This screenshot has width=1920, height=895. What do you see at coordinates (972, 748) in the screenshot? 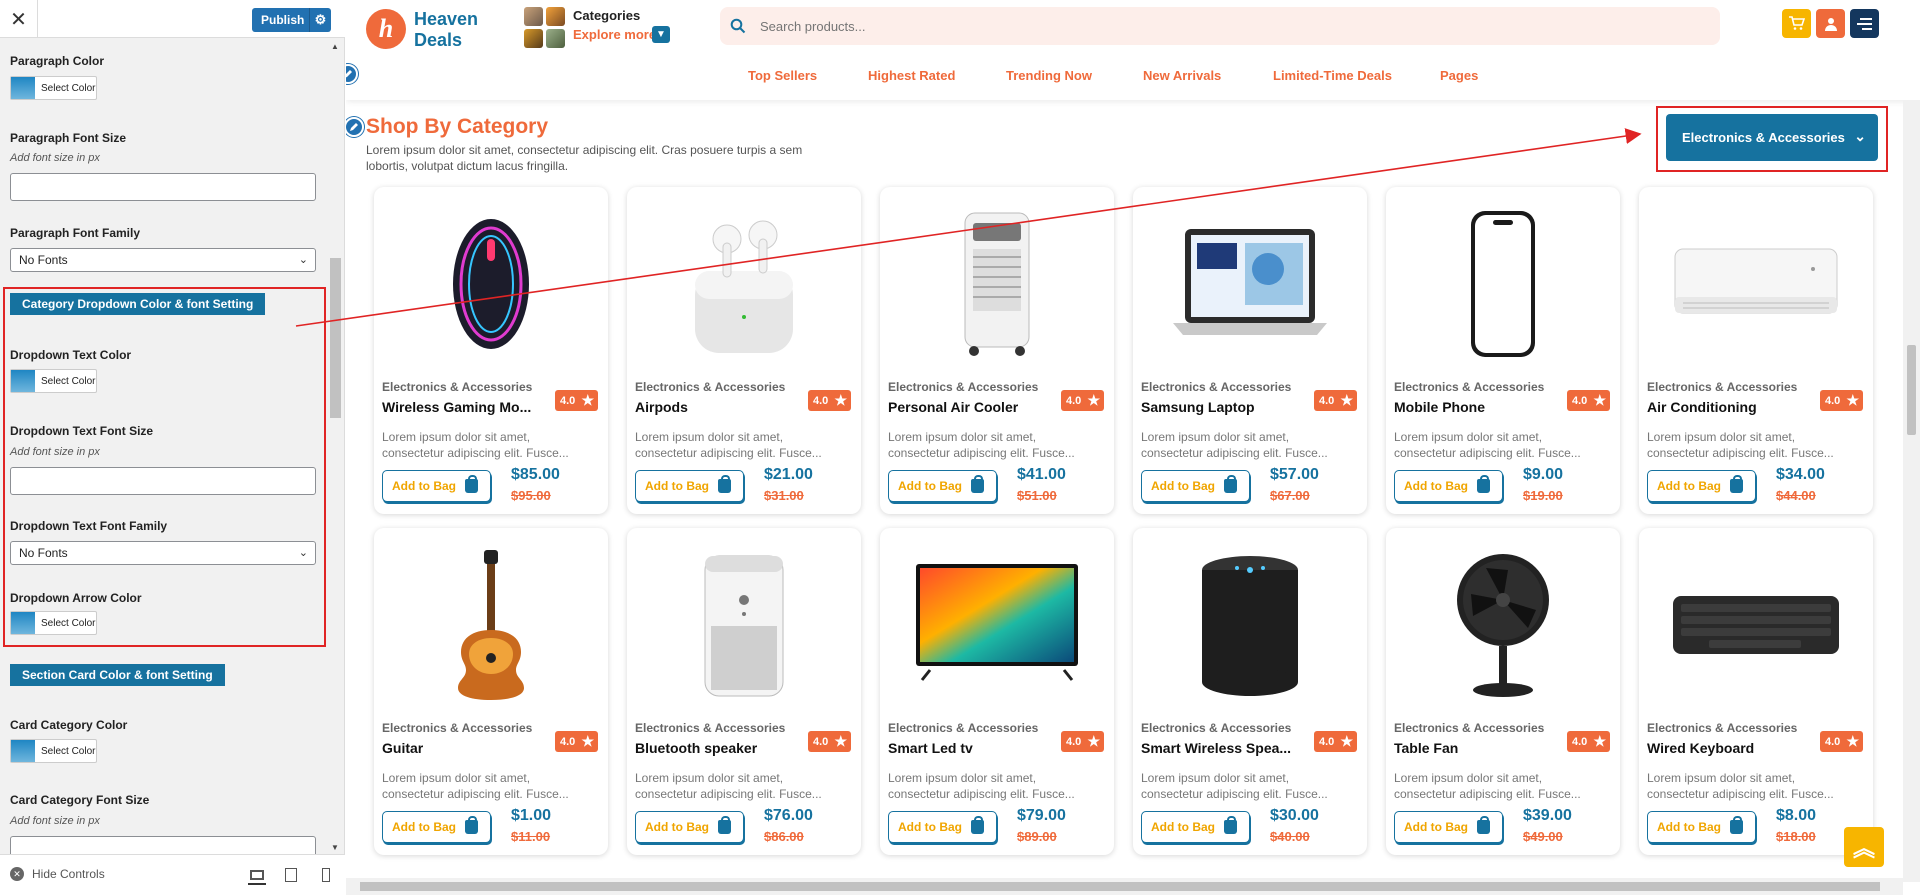
I see `product-title: Smart Led tv` at bounding box center [972, 748].